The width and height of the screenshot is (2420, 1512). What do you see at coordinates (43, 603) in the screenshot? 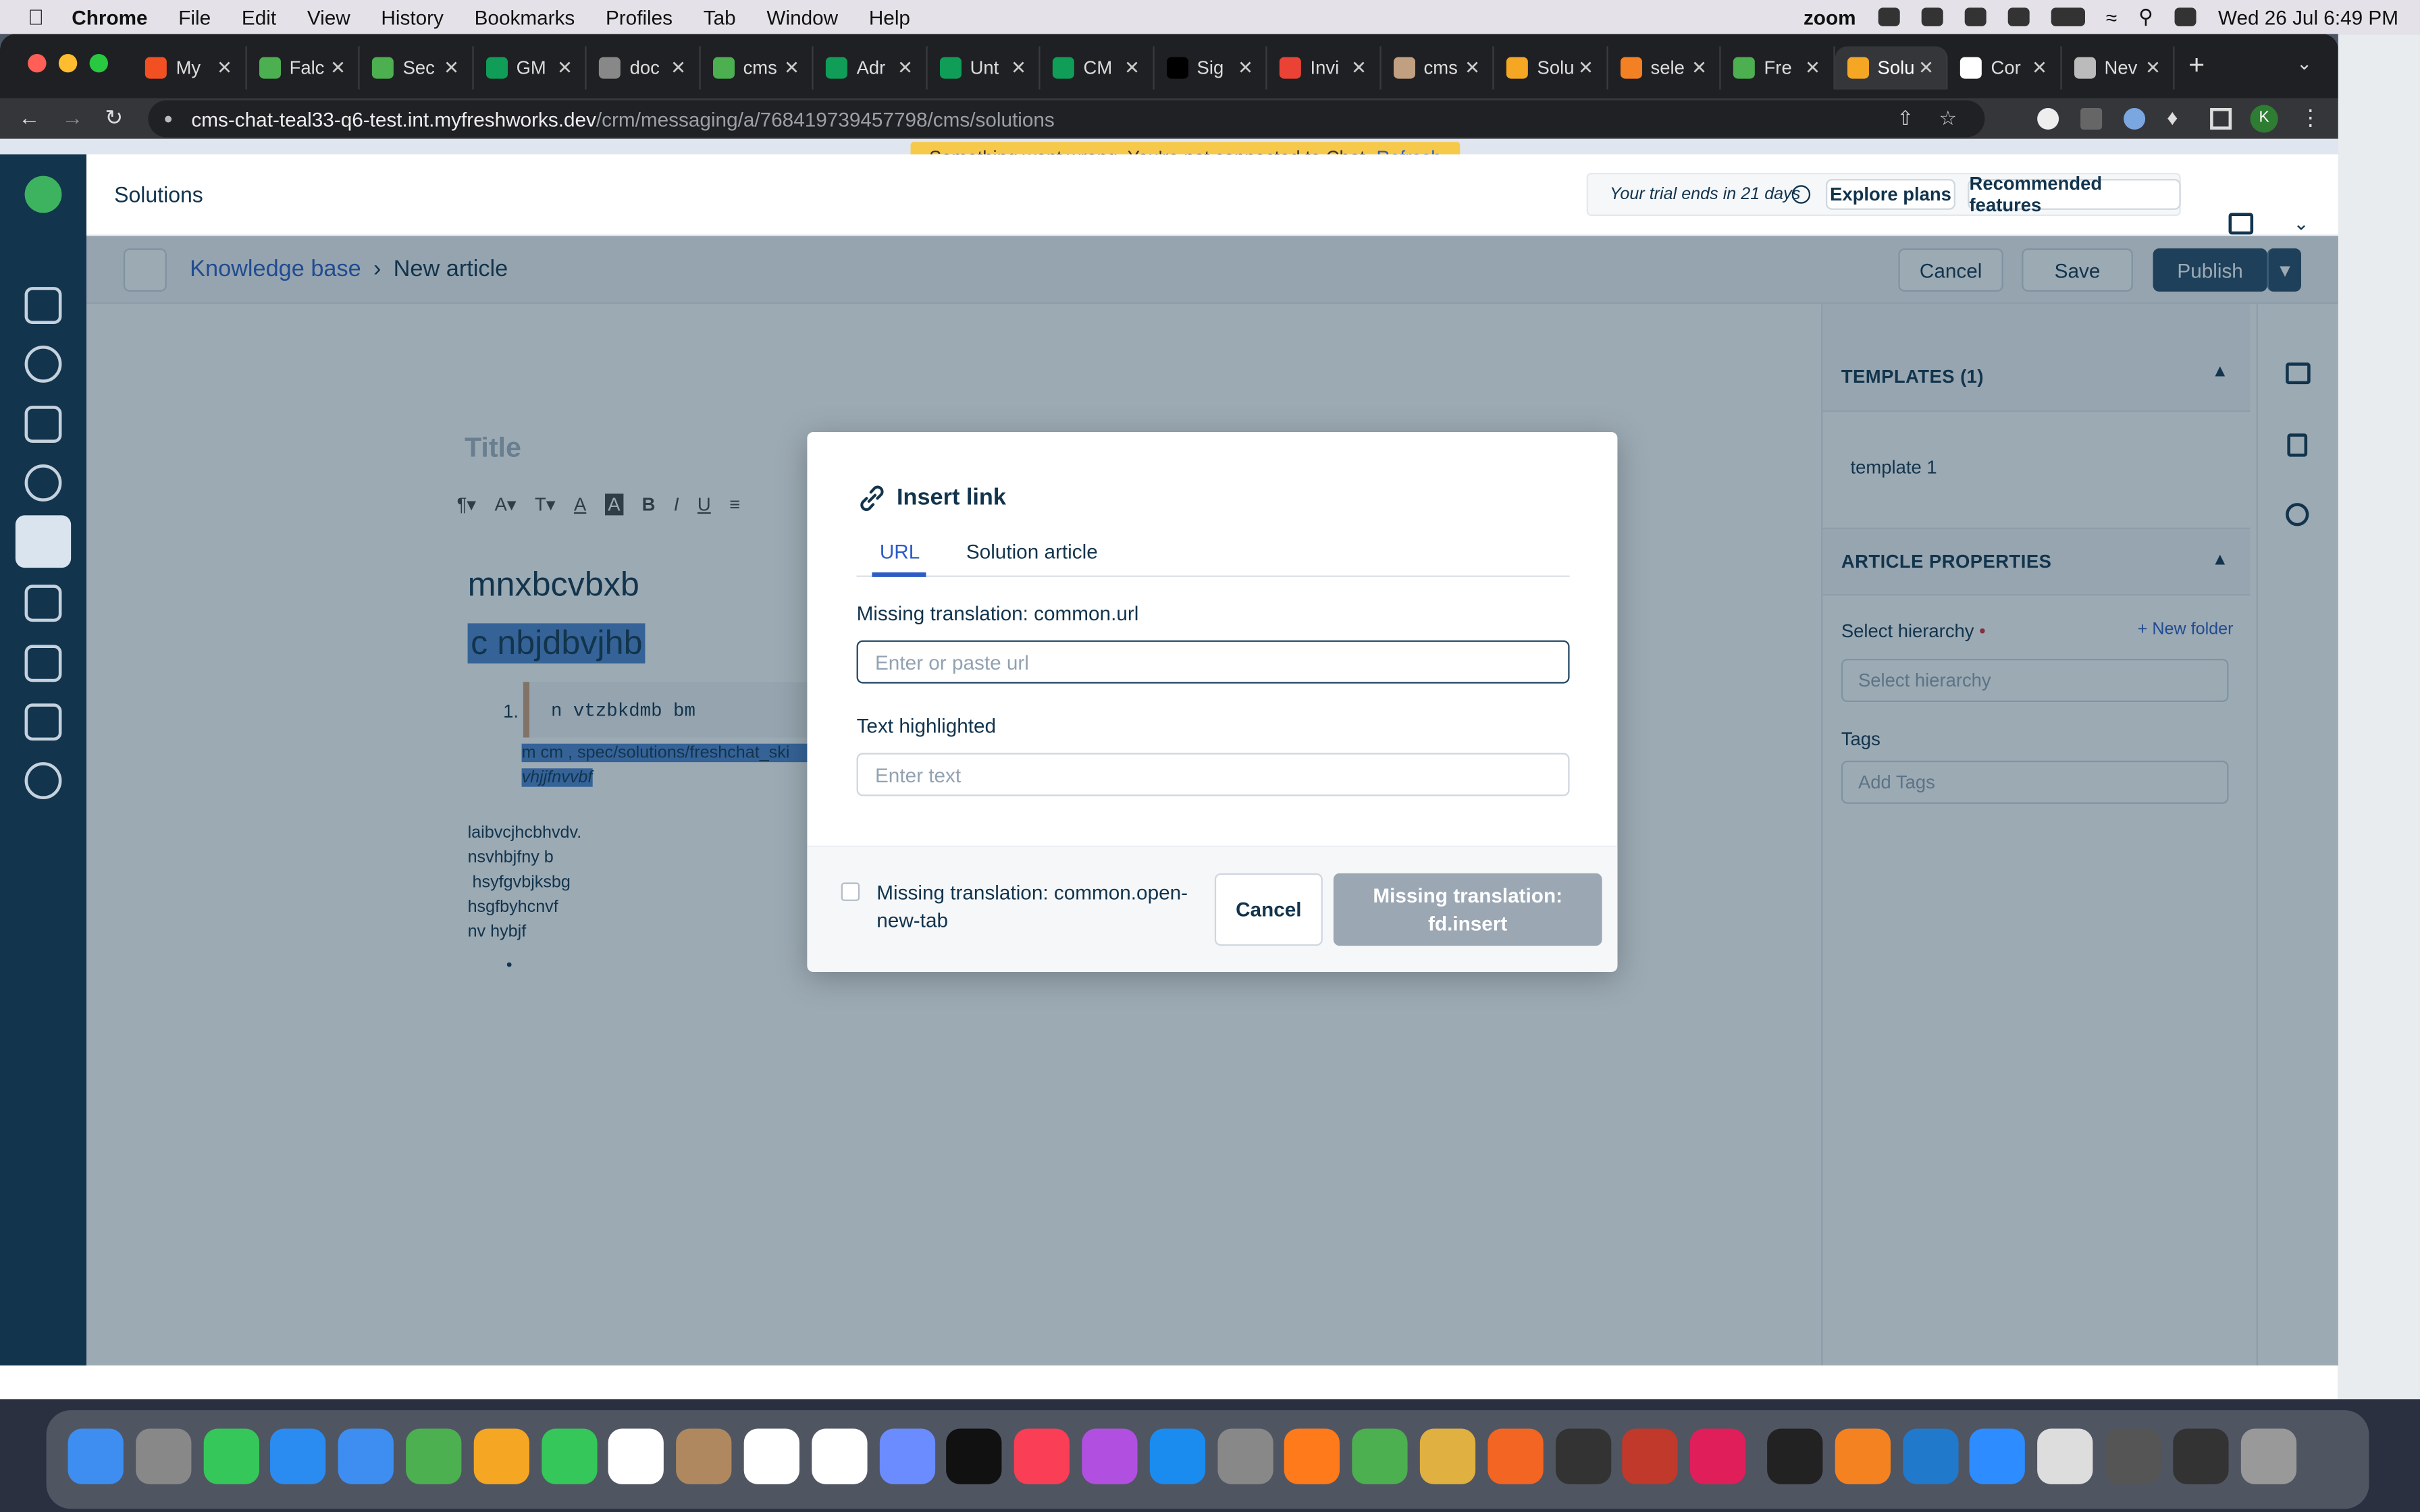
I see `bot-icon` at bounding box center [43, 603].